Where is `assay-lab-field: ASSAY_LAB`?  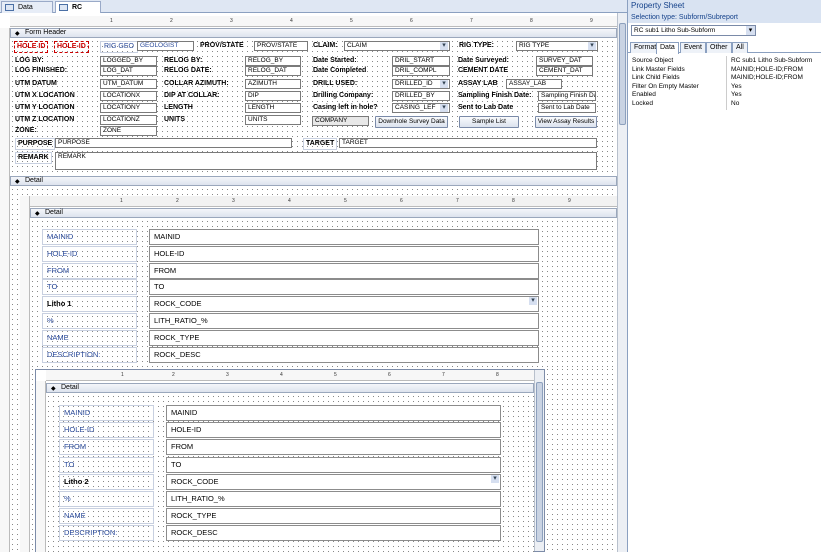
assay-lab-field: ASSAY_LAB is located at coordinates (534, 84).